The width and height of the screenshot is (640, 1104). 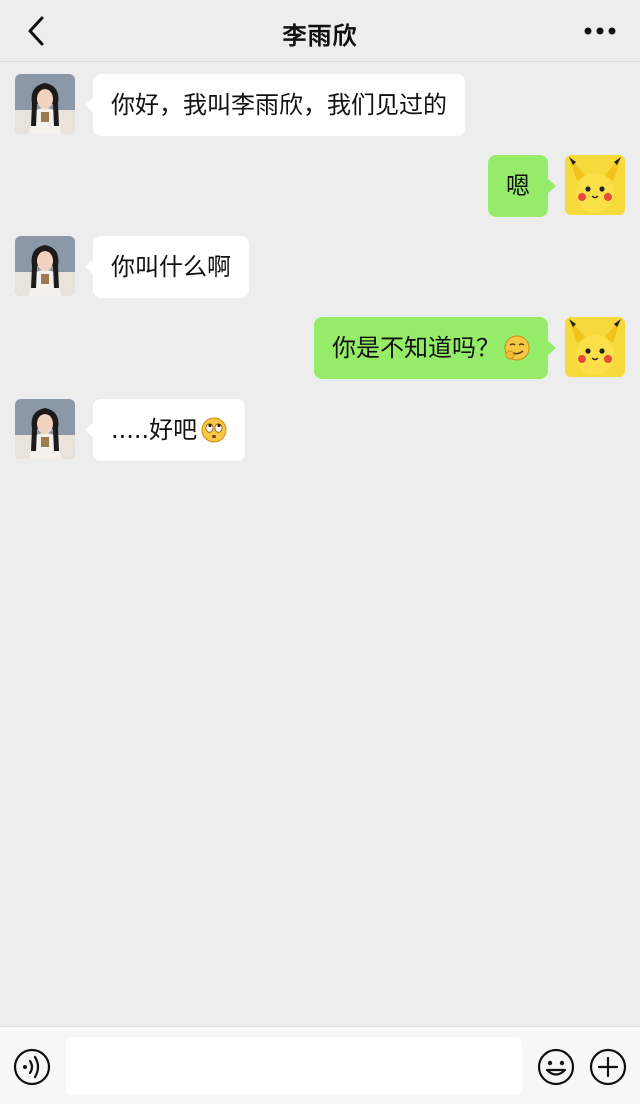 What do you see at coordinates (32, 1067) in the screenshot?
I see `voice-icon` at bounding box center [32, 1067].